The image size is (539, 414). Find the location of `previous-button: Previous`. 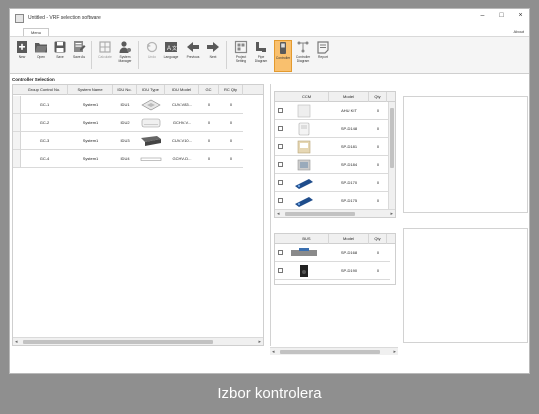

previous-button: Previous is located at coordinates (193, 56).